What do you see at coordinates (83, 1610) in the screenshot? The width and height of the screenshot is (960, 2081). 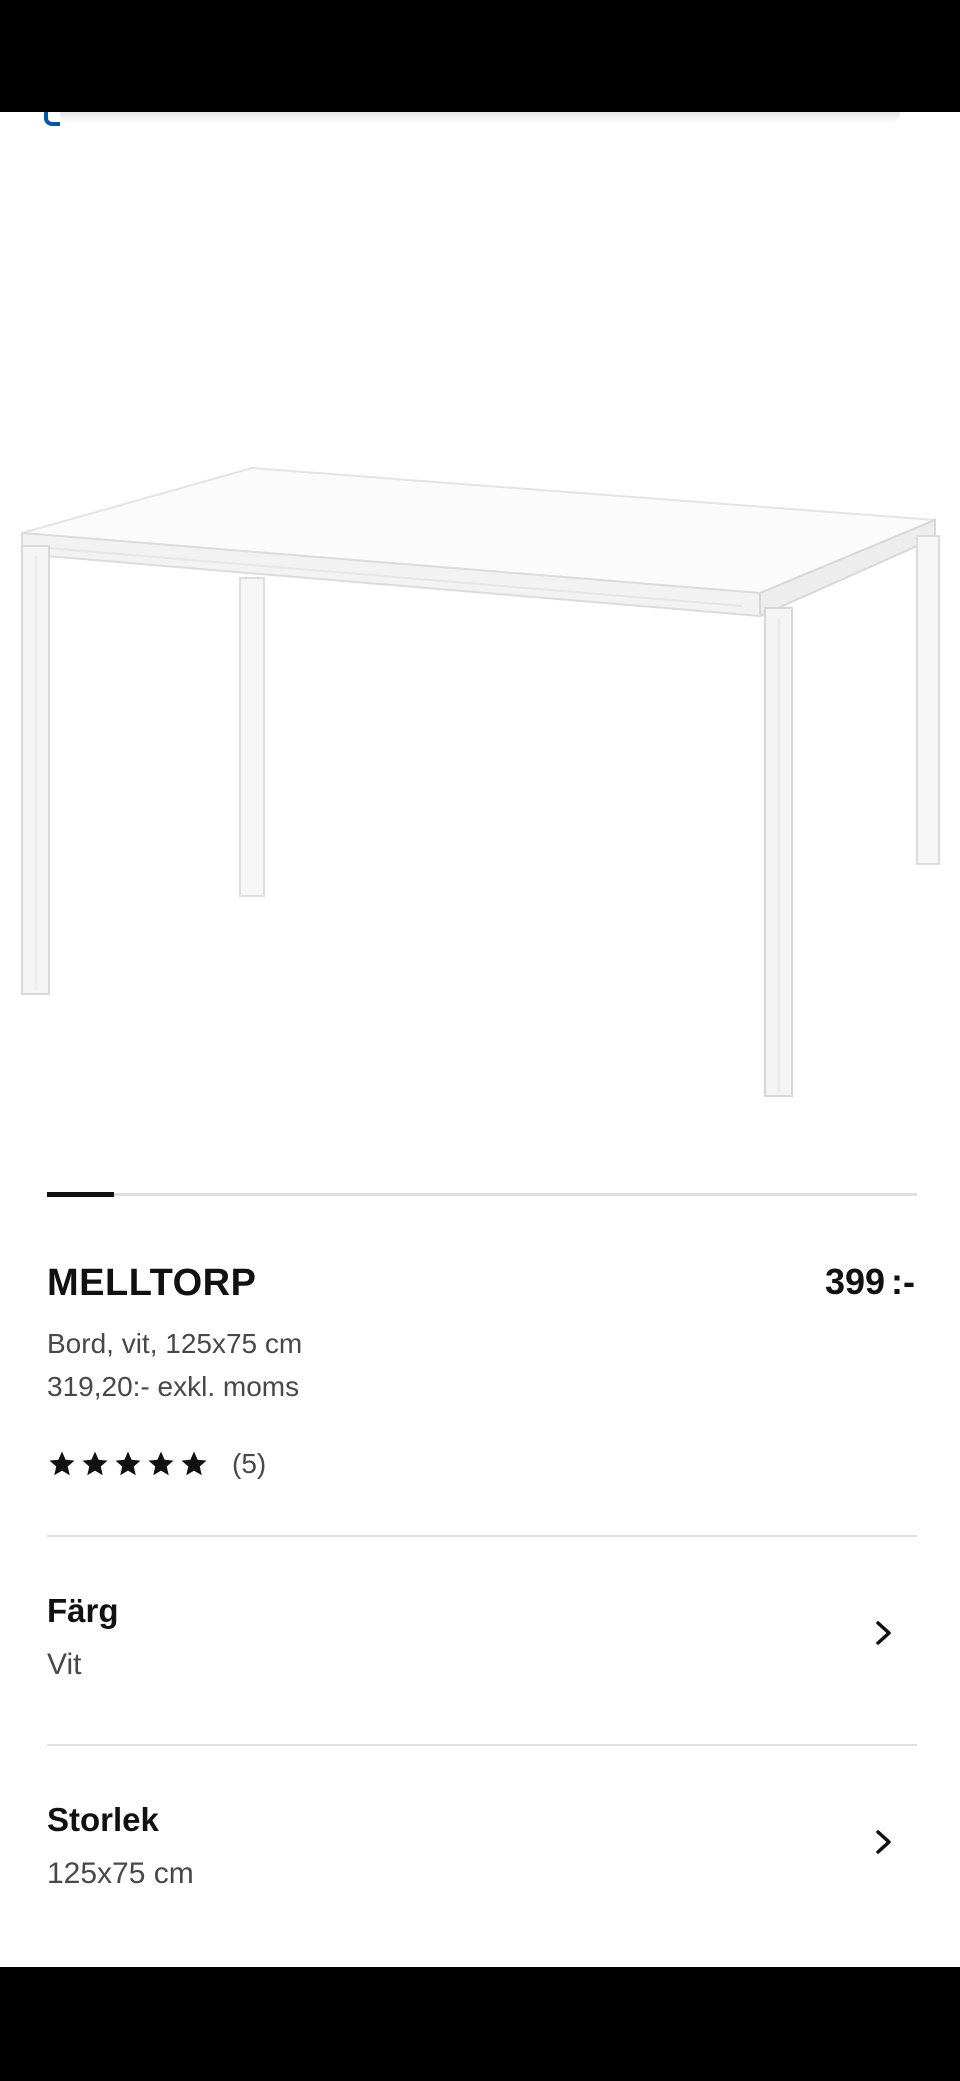 I see `option-color-label: Färg` at bounding box center [83, 1610].